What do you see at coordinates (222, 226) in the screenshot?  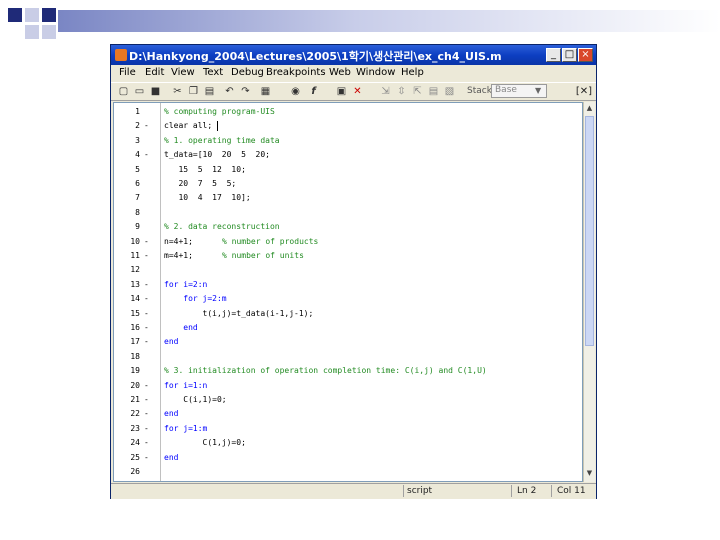 I see `code-line: % 2. data reconstruction` at bounding box center [222, 226].